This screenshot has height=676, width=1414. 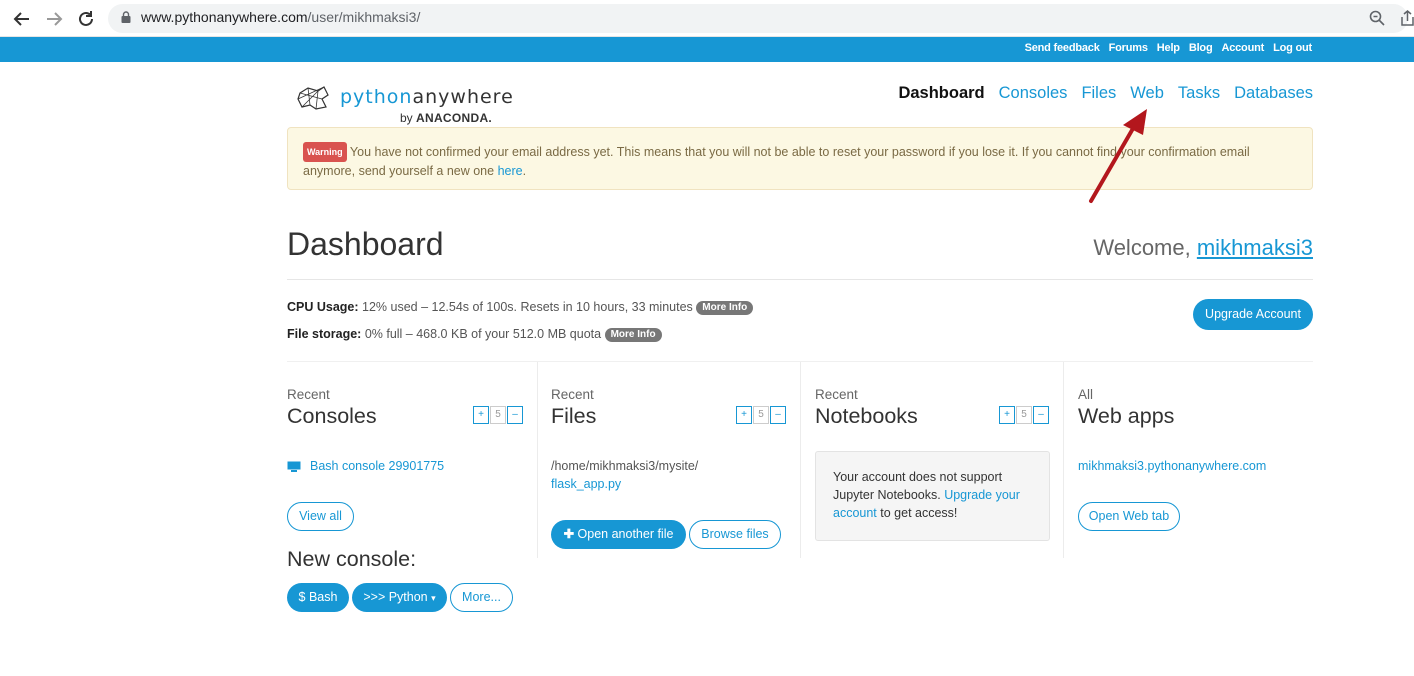 I want to click on pythonanywhere-logo-icon, so click(x=314, y=99).